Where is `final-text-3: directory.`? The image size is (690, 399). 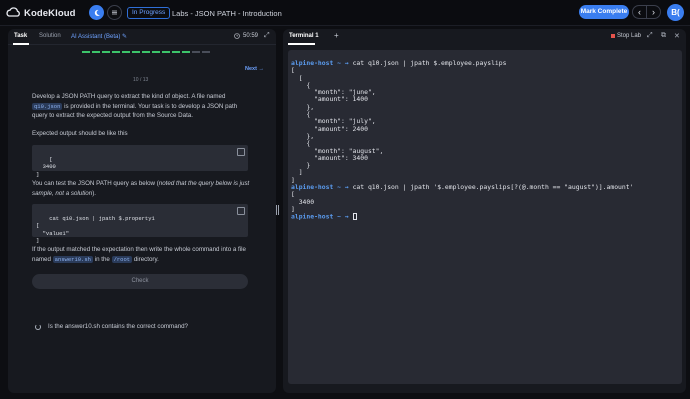 final-text-3: directory. is located at coordinates (146, 259).